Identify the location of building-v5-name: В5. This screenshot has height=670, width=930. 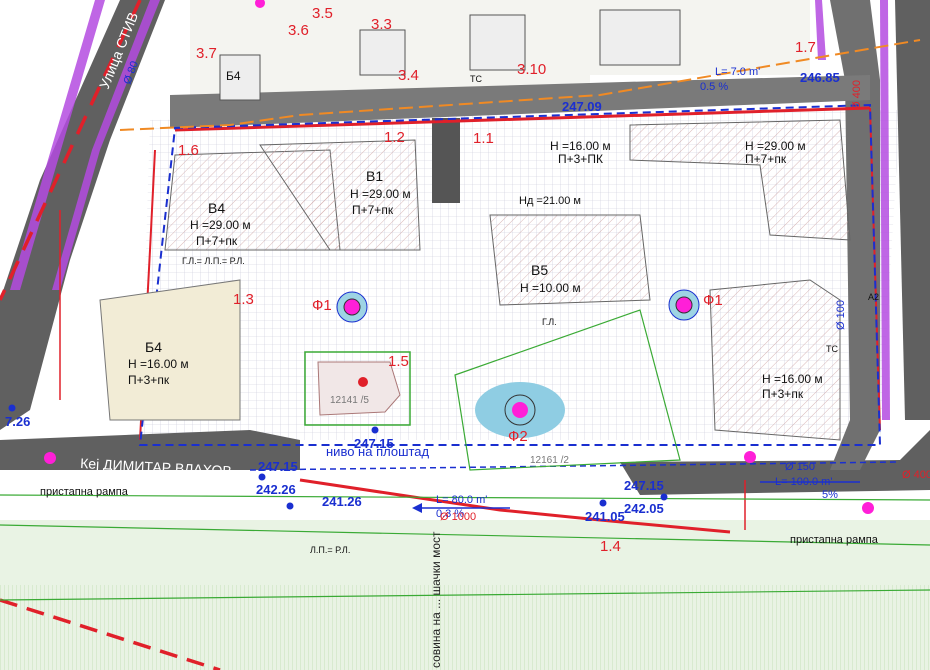
(539, 270).